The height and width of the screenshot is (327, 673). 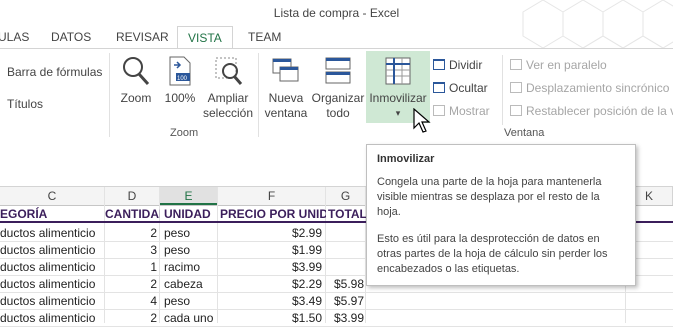 I want to click on zoom-selection-label-1: Ampliar, so click(x=228, y=98).